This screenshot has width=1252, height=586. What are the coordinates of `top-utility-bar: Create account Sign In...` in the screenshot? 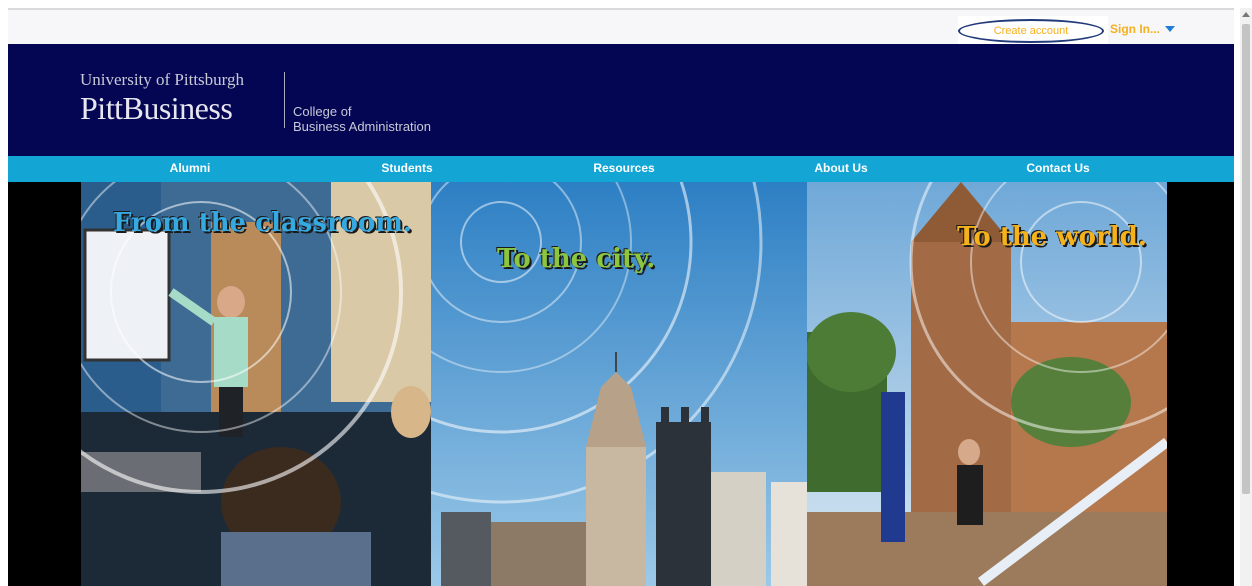 It's located at (621, 27).